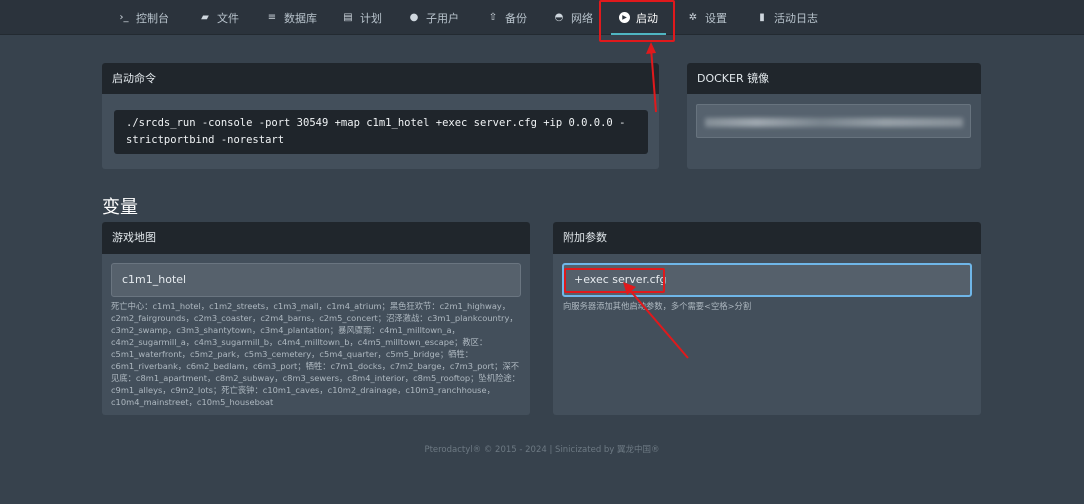  What do you see at coordinates (300, 18) in the screenshot?
I see `nav-label: 数据库` at bounding box center [300, 18].